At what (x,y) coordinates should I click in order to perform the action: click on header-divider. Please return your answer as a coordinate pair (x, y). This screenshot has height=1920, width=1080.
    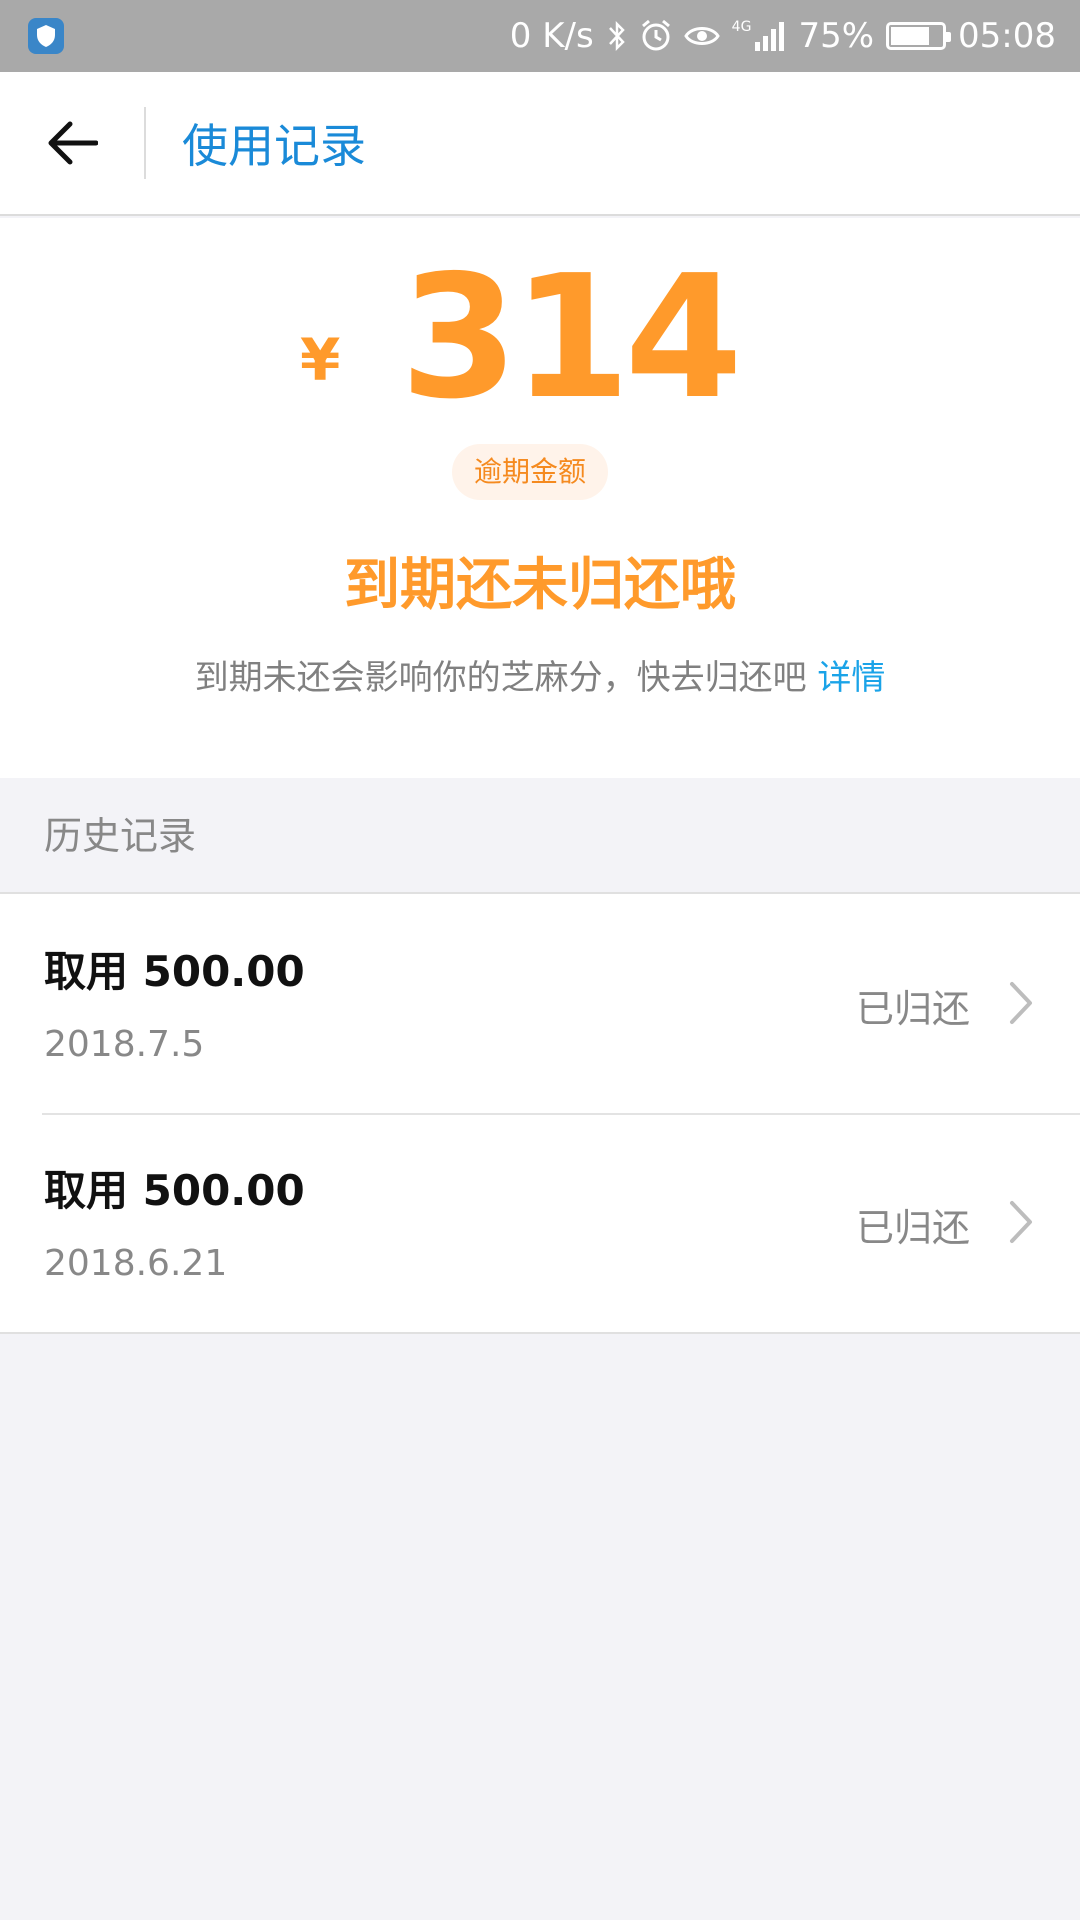
    Looking at the image, I should click on (145, 143).